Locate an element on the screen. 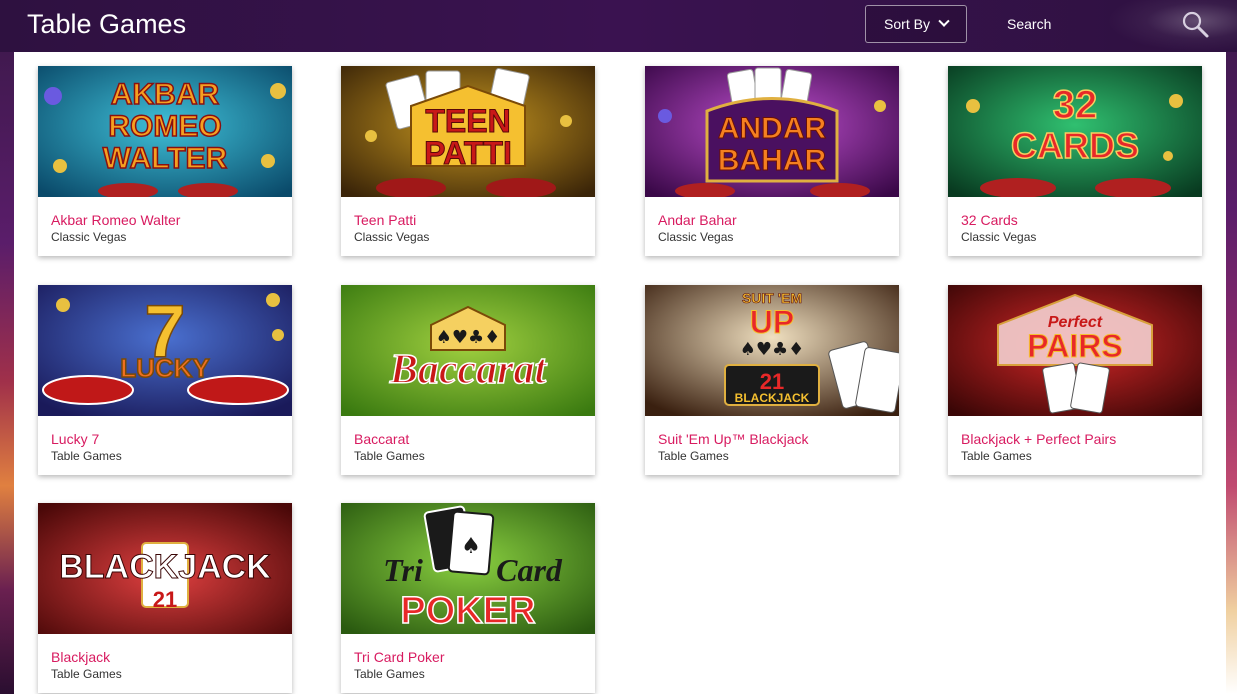 This screenshot has width=1237, height=694. logo-line: LUCKY is located at coordinates (165, 368).